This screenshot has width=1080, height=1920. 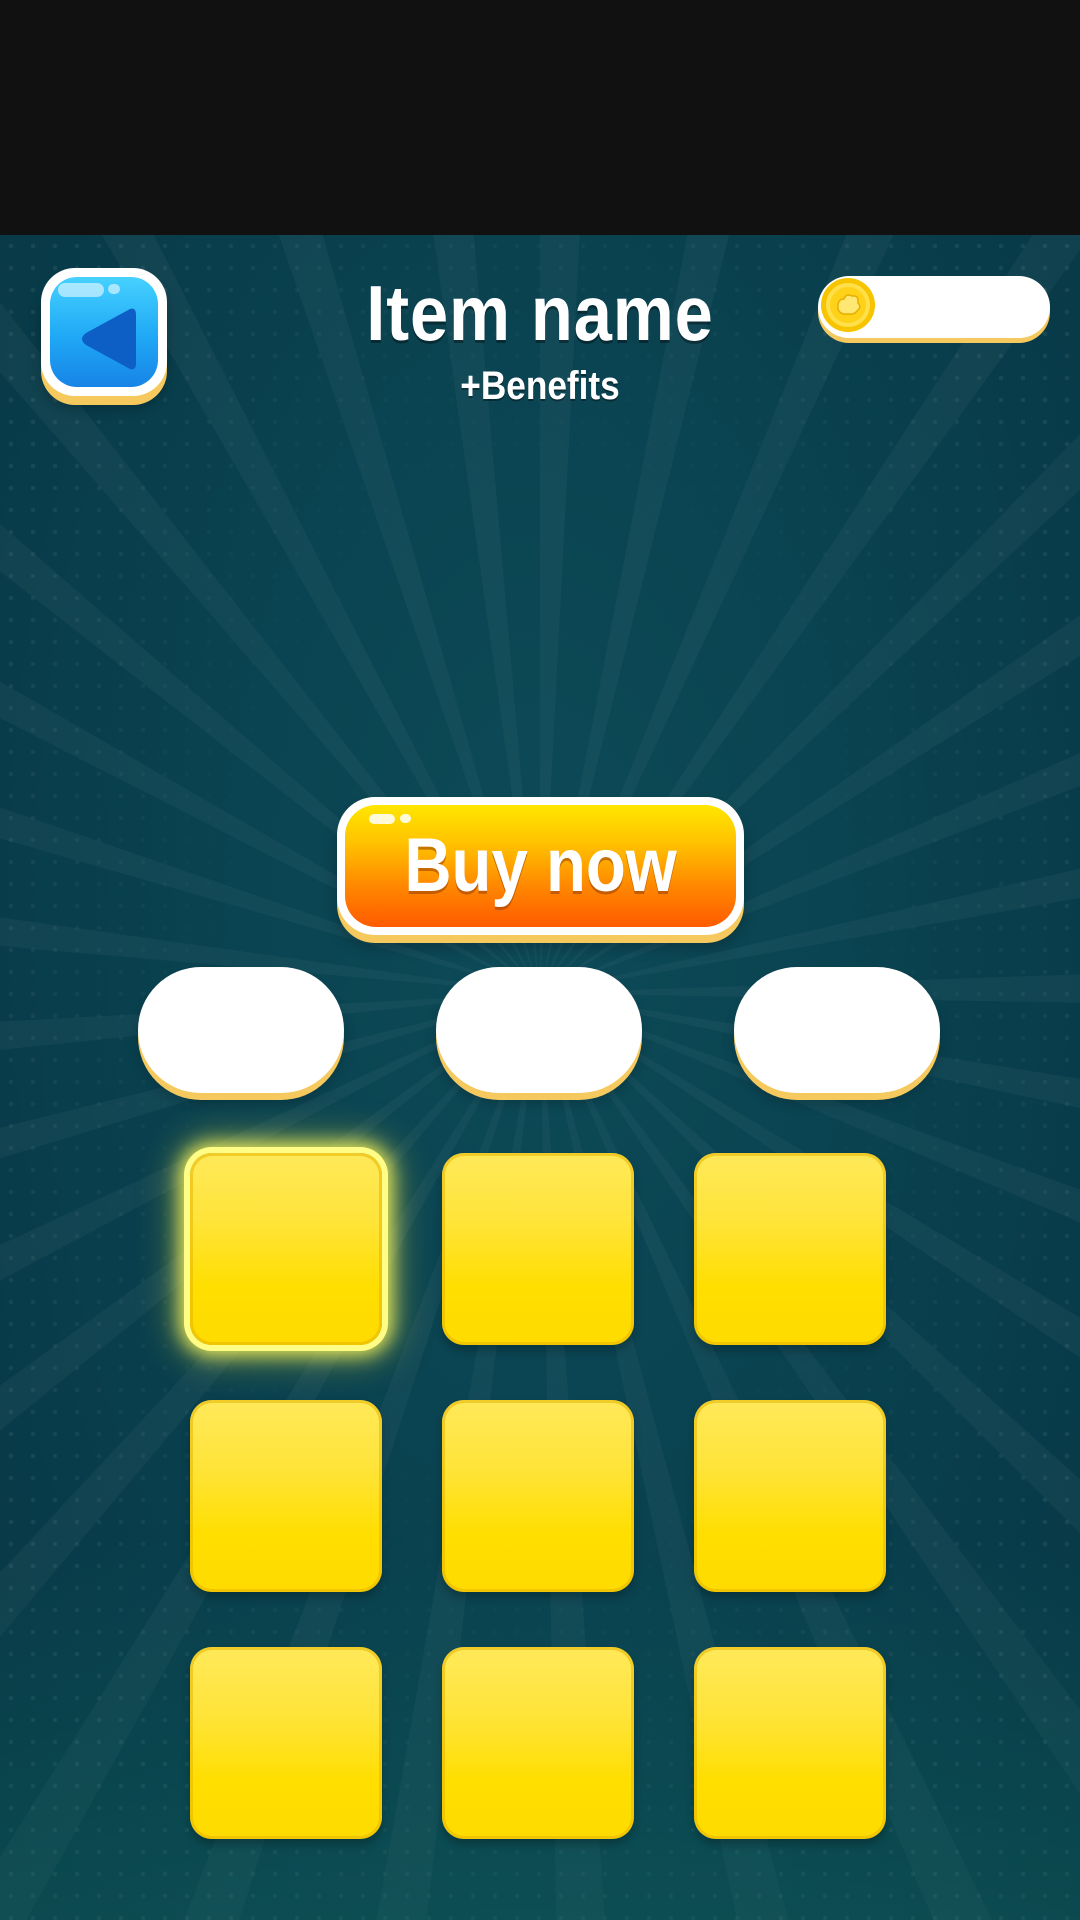 I want to click on back-button-shine, so click(x=81, y=290).